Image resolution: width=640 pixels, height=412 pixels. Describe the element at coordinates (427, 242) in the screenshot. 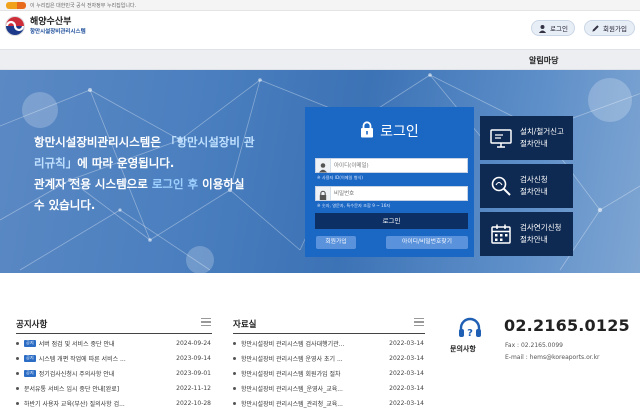

I see `find-account-button: 아이디/비밀번호찾기` at that location.